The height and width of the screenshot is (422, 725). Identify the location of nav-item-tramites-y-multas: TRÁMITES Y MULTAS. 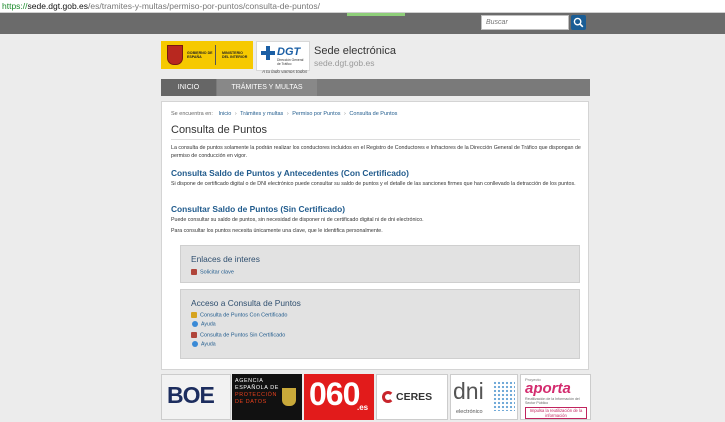
(267, 87).